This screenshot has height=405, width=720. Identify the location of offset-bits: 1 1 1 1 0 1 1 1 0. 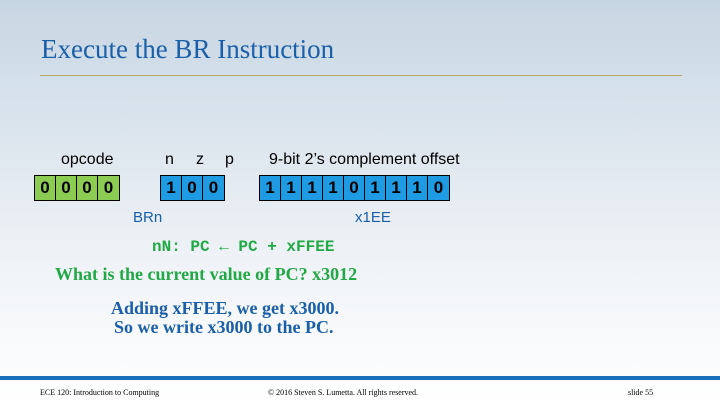
(354, 188).